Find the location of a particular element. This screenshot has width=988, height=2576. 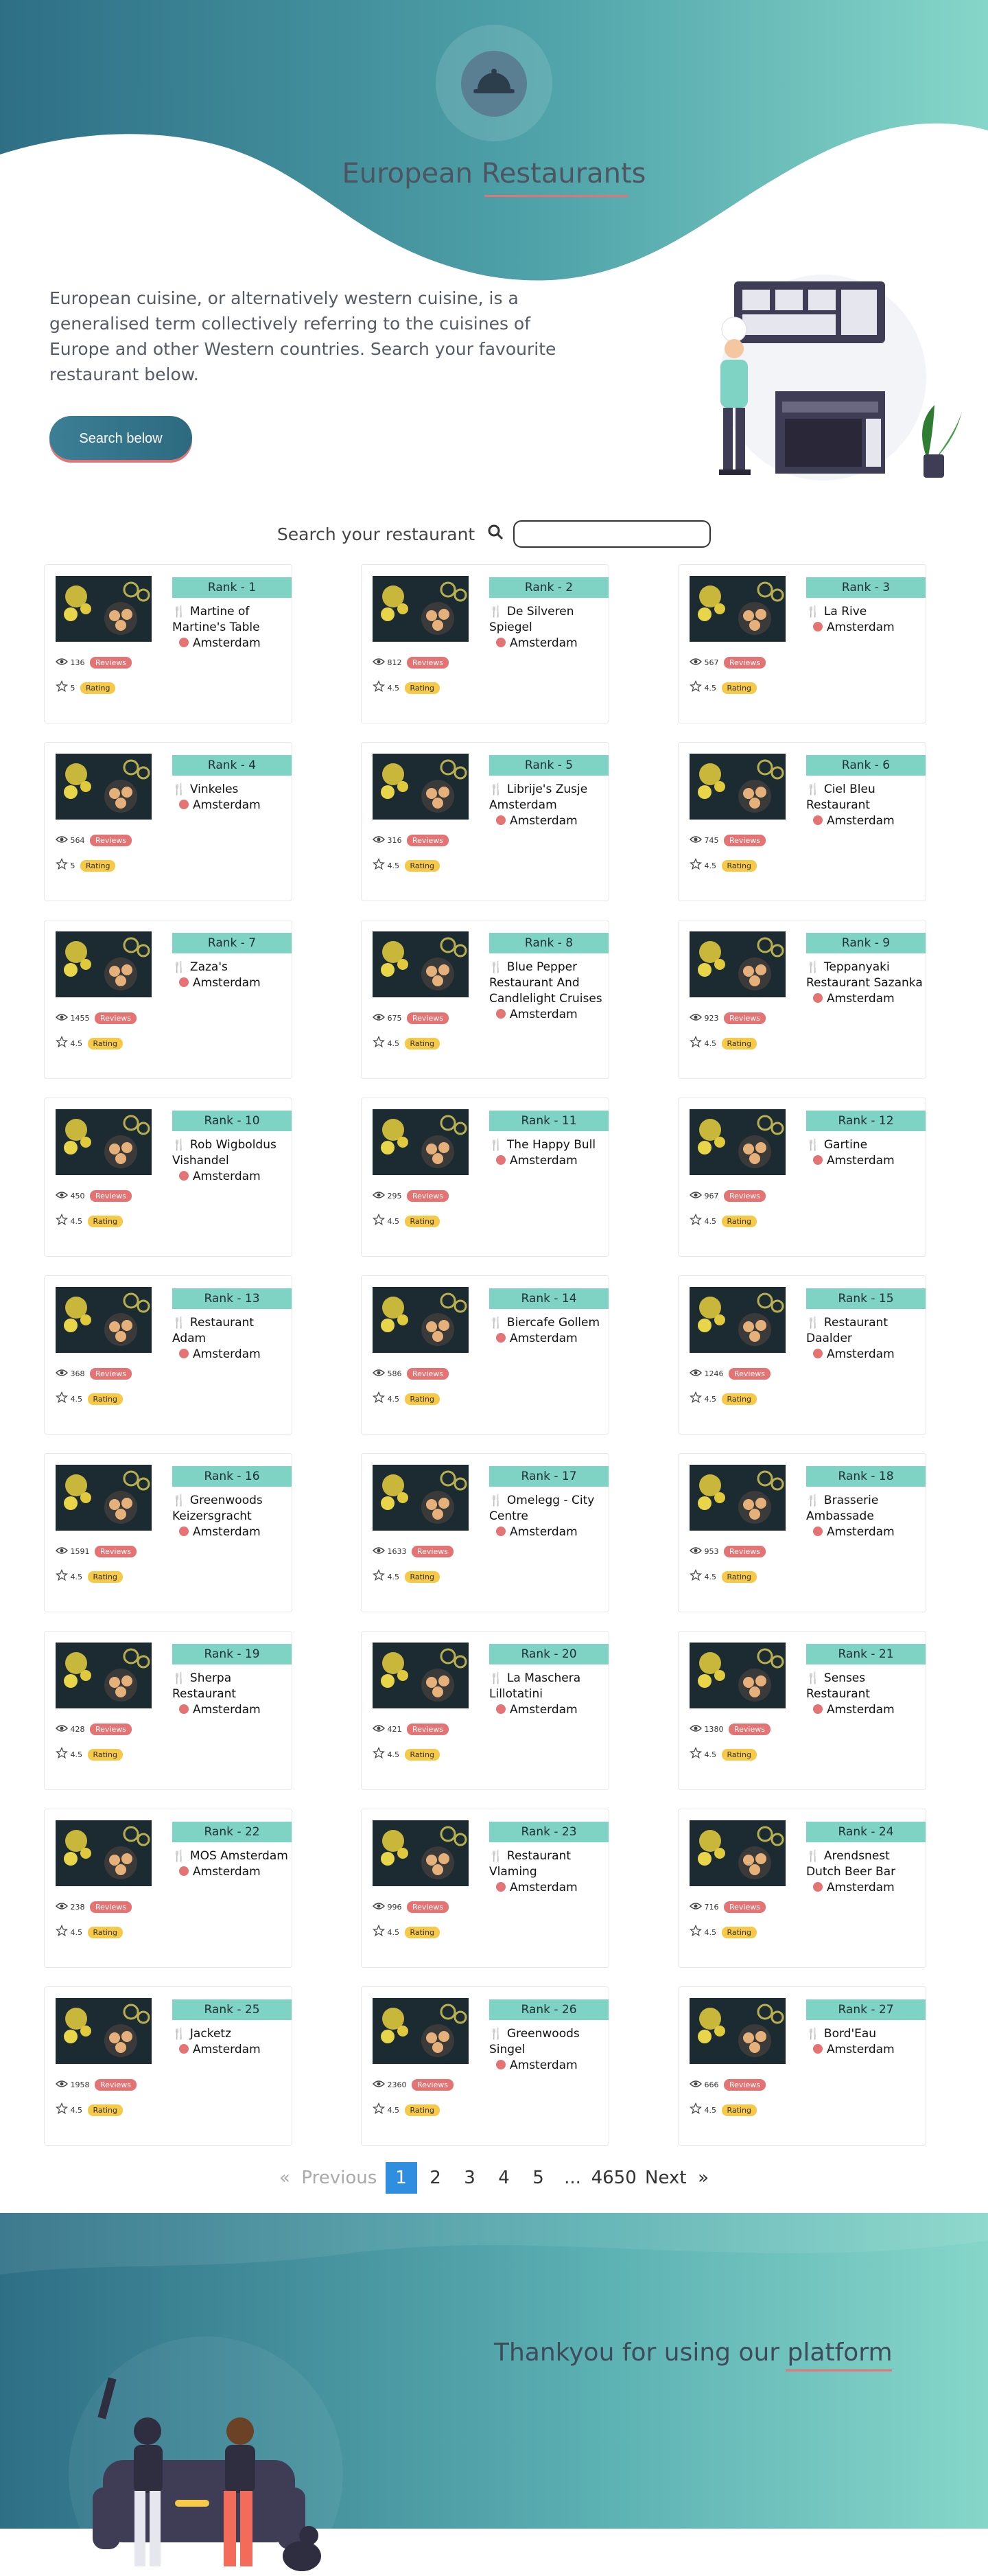

review-count: 1591 is located at coordinates (80, 1551).